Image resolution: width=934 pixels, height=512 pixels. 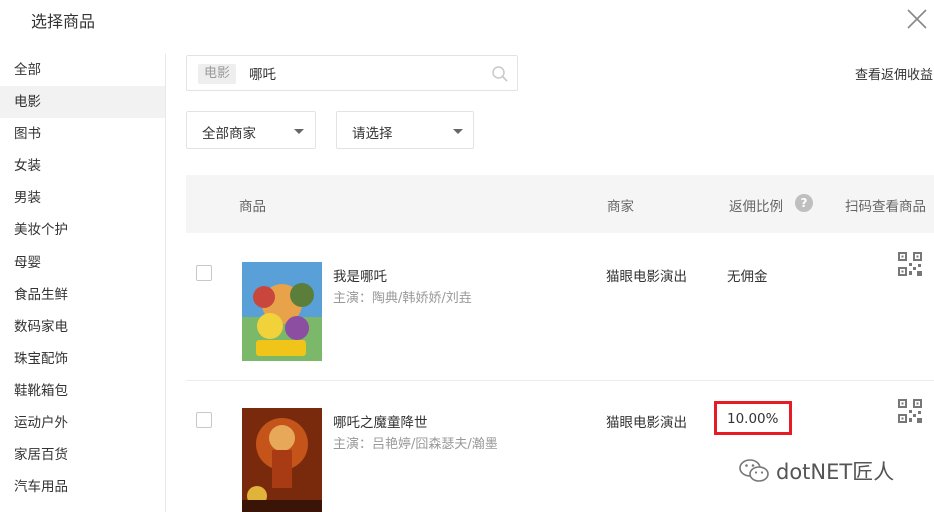 I want to click on product-title: 我是哪吒, so click(x=360, y=277).